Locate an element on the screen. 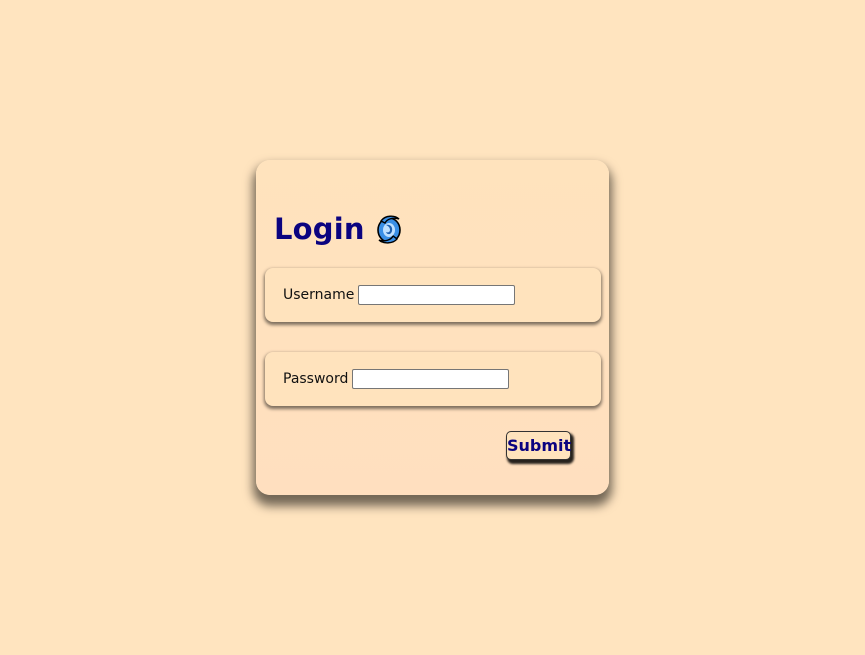 The width and height of the screenshot is (865, 655). username-input is located at coordinates (437, 295).